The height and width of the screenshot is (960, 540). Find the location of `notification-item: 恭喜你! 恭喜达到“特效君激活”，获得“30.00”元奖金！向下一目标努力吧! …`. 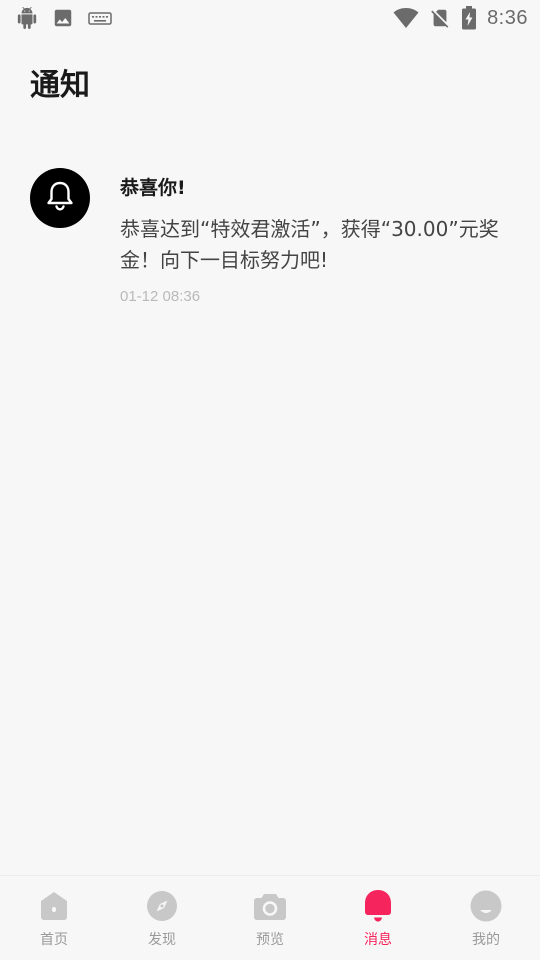

notification-item: 恭喜你! 恭喜达到“特效君激活”，获得“30.00”元奖金！向下一目标努力吧! … is located at coordinates (270, 236).